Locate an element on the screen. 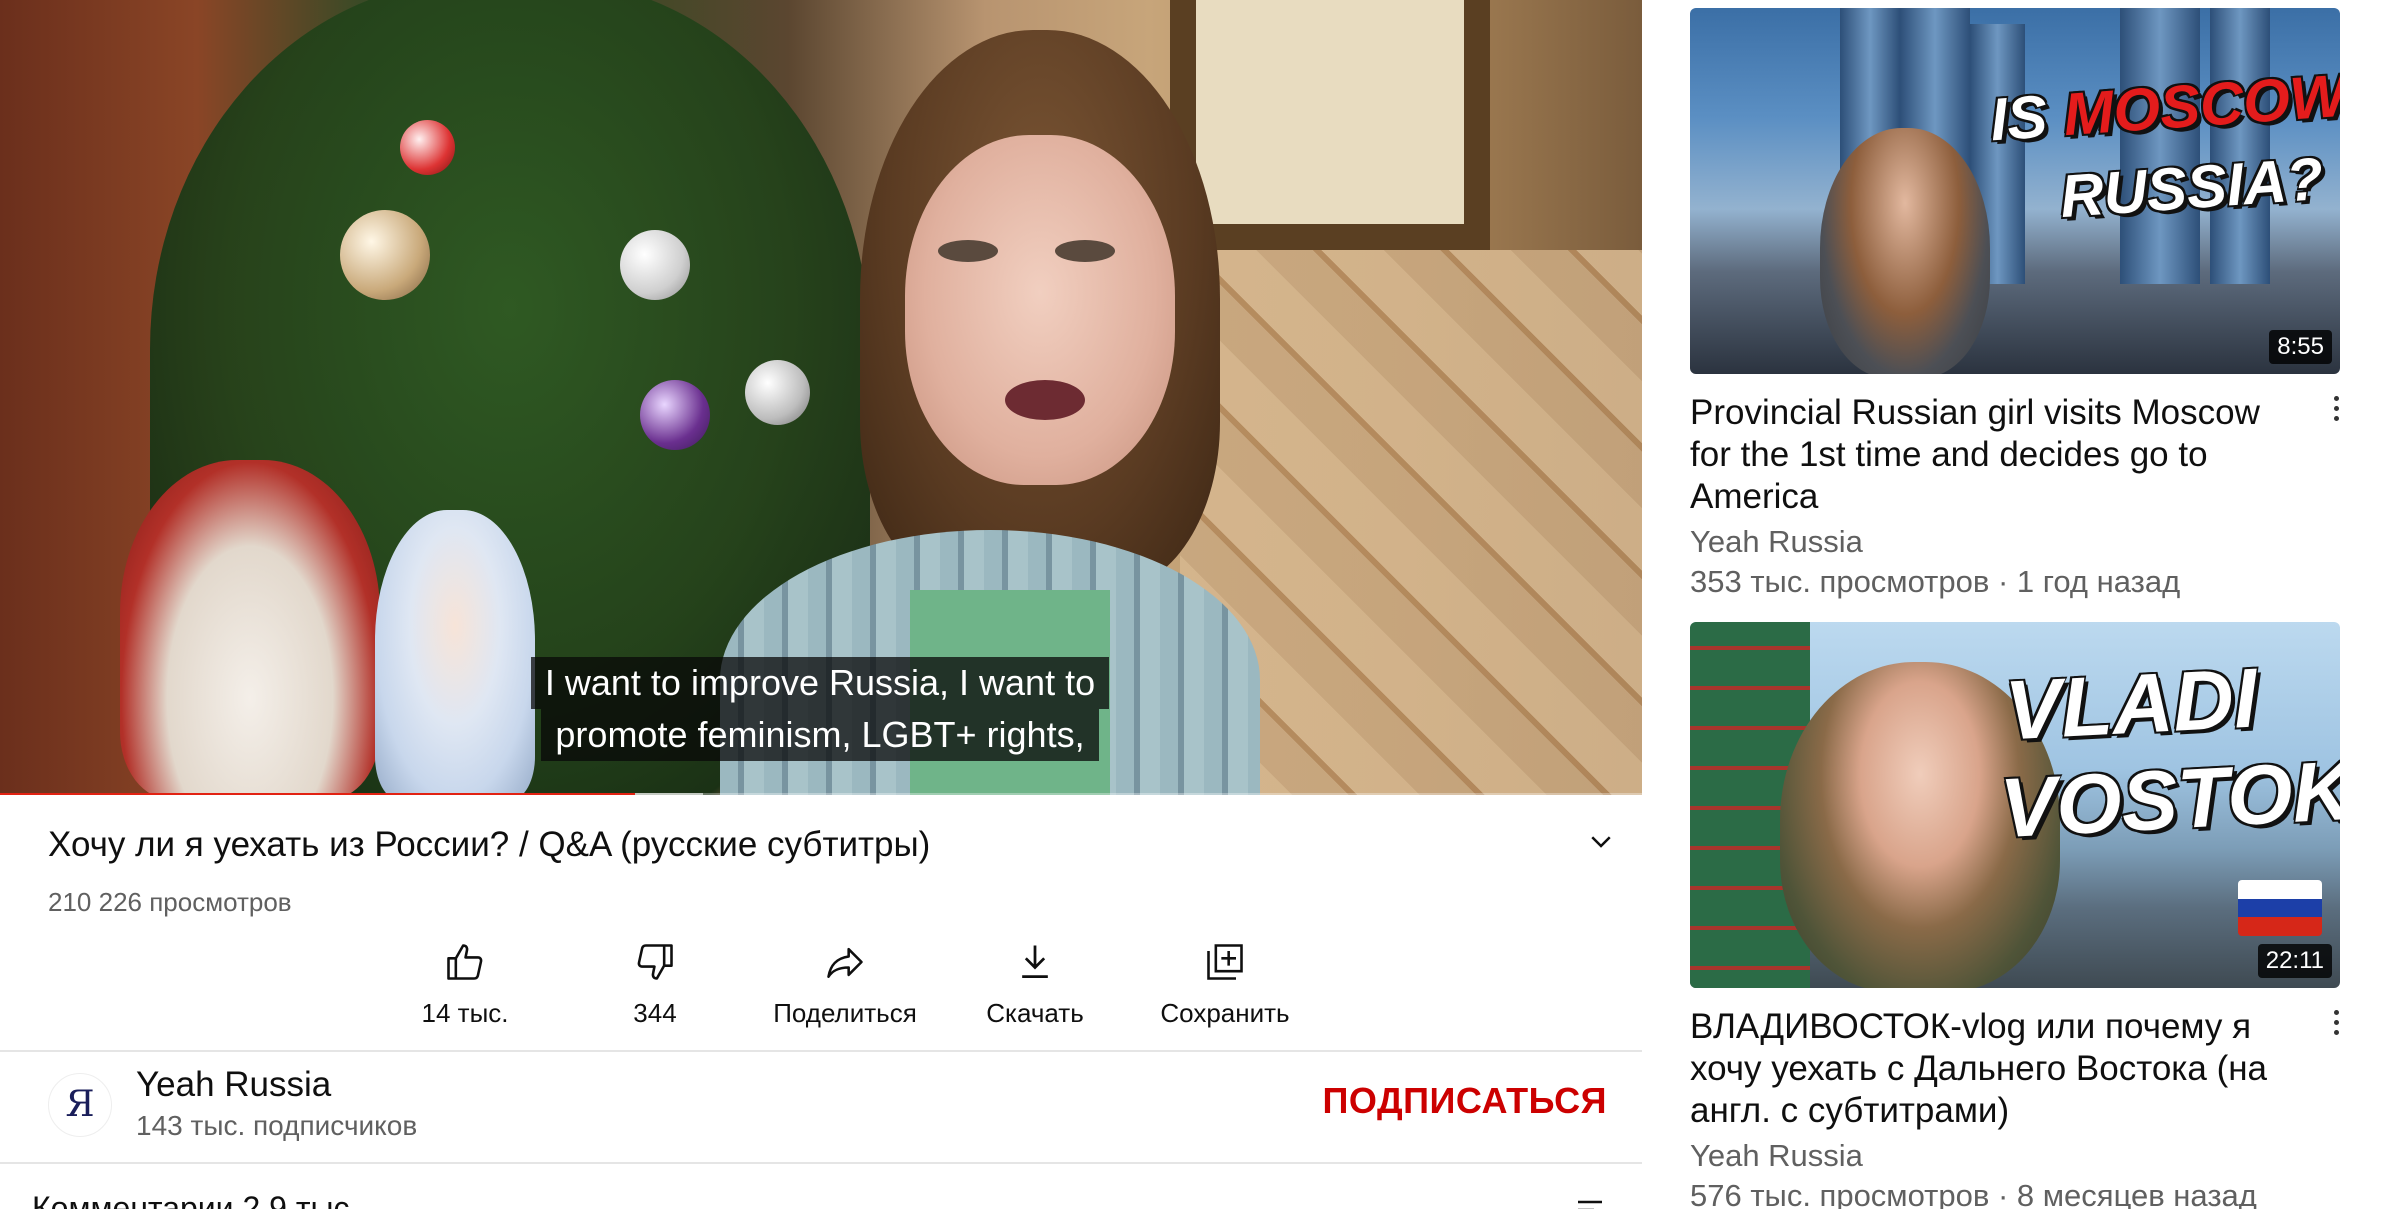 The image size is (2387, 1209). like-icon is located at coordinates (465, 962).